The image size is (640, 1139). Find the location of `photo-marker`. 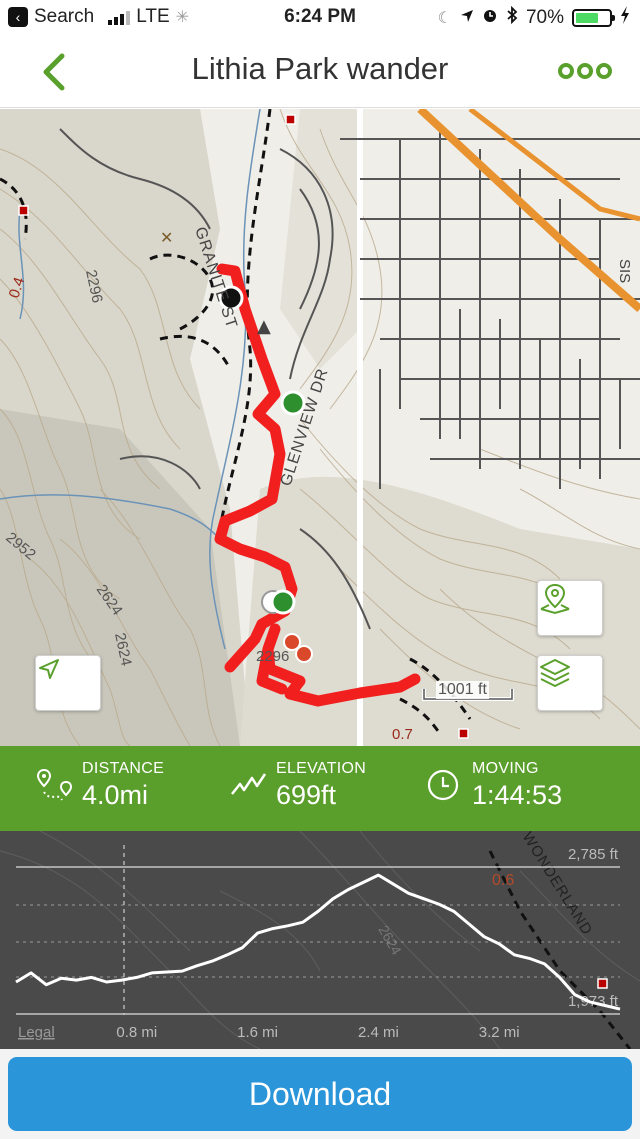

photo-marker is located at coordinates (304, 654).